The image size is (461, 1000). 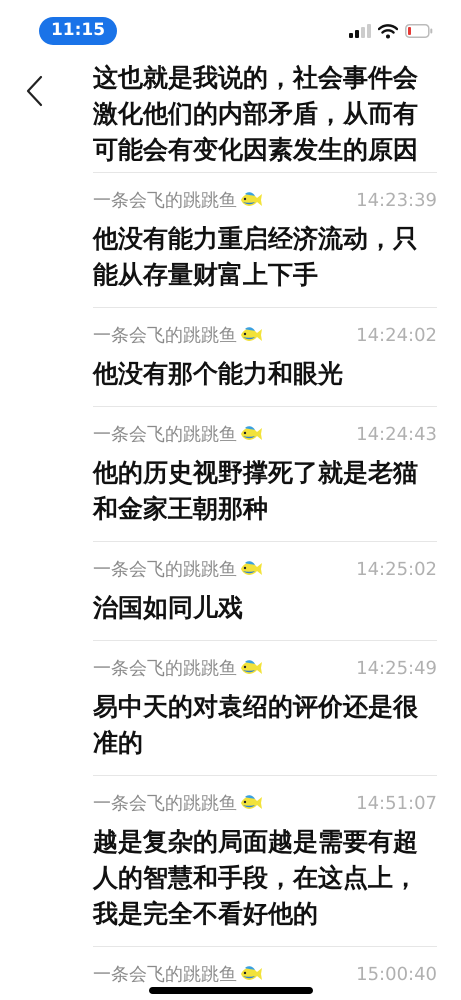 I want to click on message-text: 他没有能力重启经济流动，只能从存量财富上下手, so click(x=256, y=257).